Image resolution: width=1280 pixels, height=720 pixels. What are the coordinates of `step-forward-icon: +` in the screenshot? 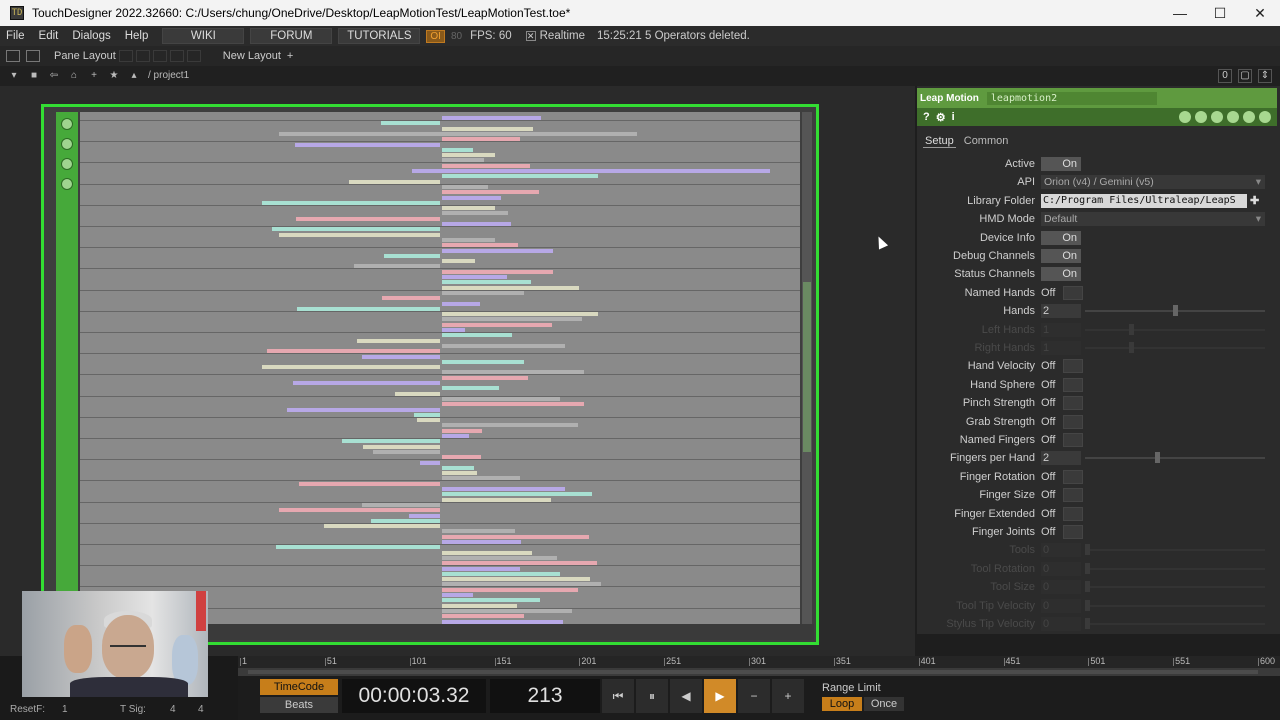 It's located at (788, 696).